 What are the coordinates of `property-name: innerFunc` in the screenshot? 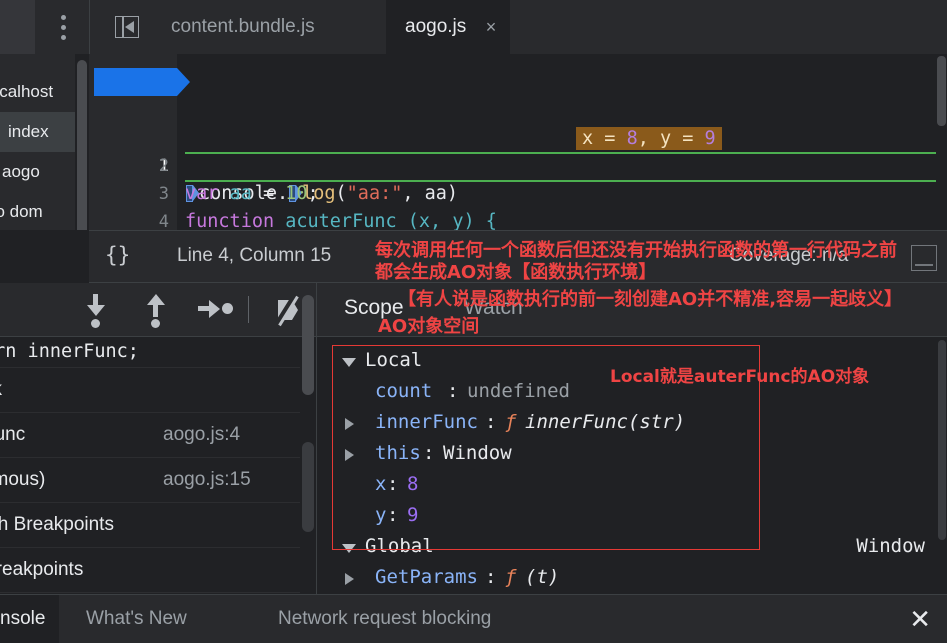 It's located at (426, 422).